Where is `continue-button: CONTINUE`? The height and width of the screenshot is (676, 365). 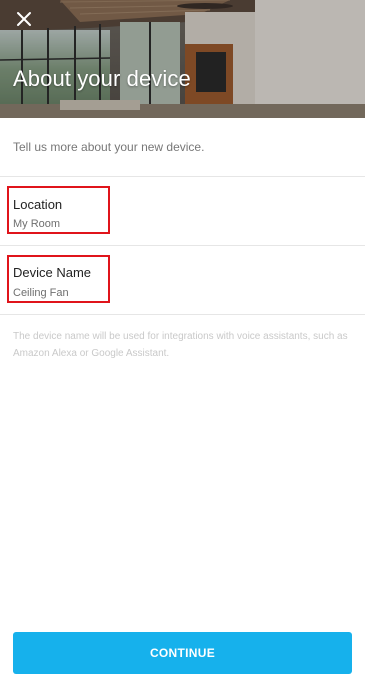 continue-button: CONTINUE is located at coordinates (182, 653).